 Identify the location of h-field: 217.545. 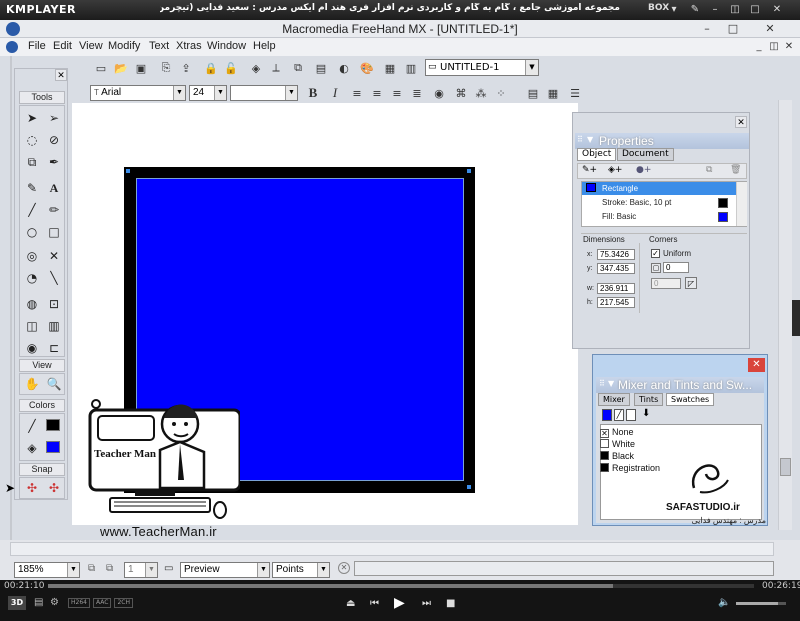
(616, 302).